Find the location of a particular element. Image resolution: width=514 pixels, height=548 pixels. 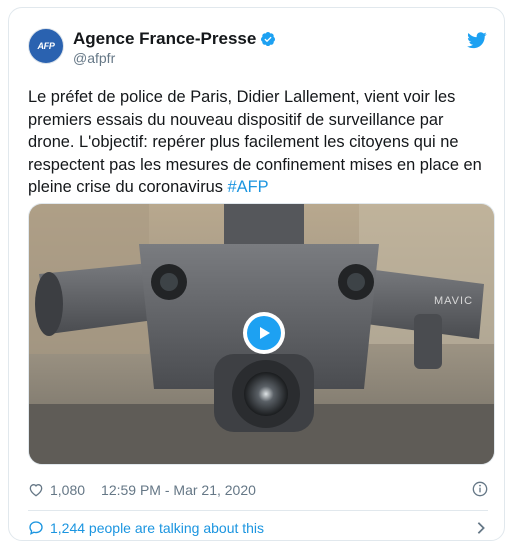

account-handle: @afpfr is located at coordinates (94, 58).